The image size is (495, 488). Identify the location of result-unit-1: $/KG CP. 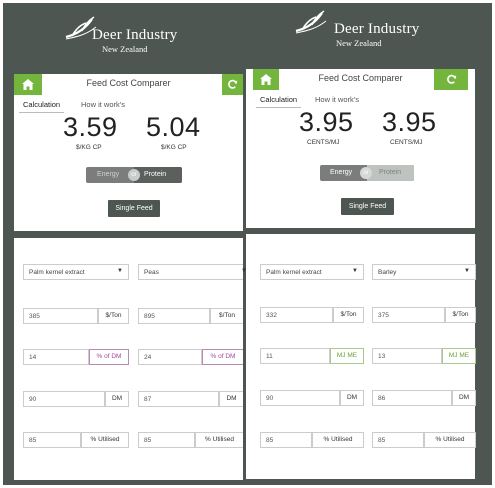
(89, 147).